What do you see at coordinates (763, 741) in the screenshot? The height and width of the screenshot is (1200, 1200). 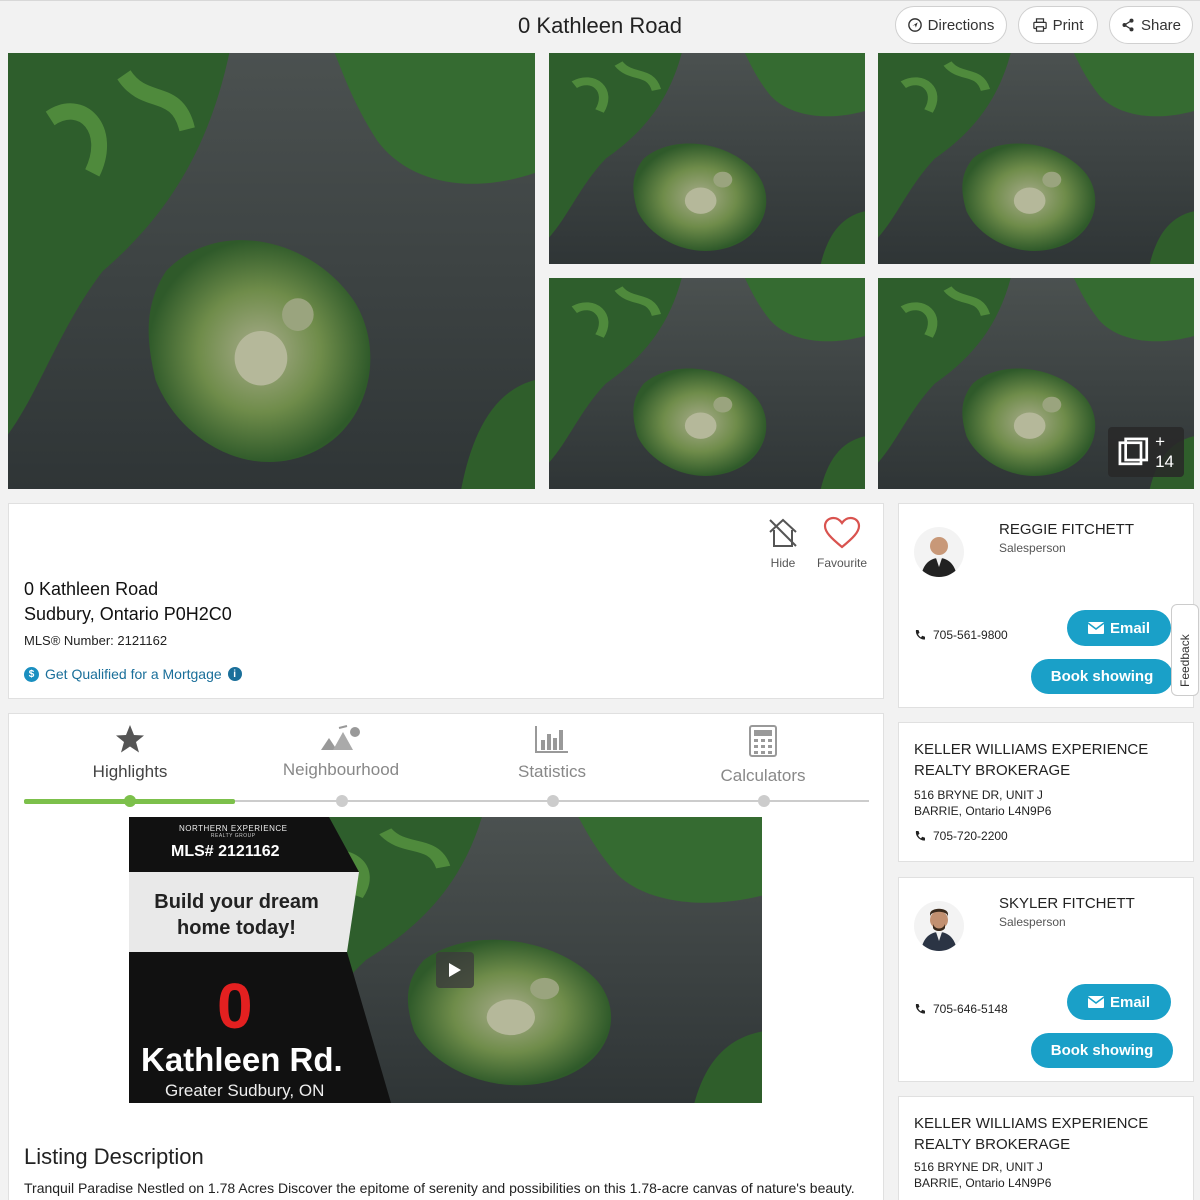 I see `calculator-icon` at bounding box center [763, 741].